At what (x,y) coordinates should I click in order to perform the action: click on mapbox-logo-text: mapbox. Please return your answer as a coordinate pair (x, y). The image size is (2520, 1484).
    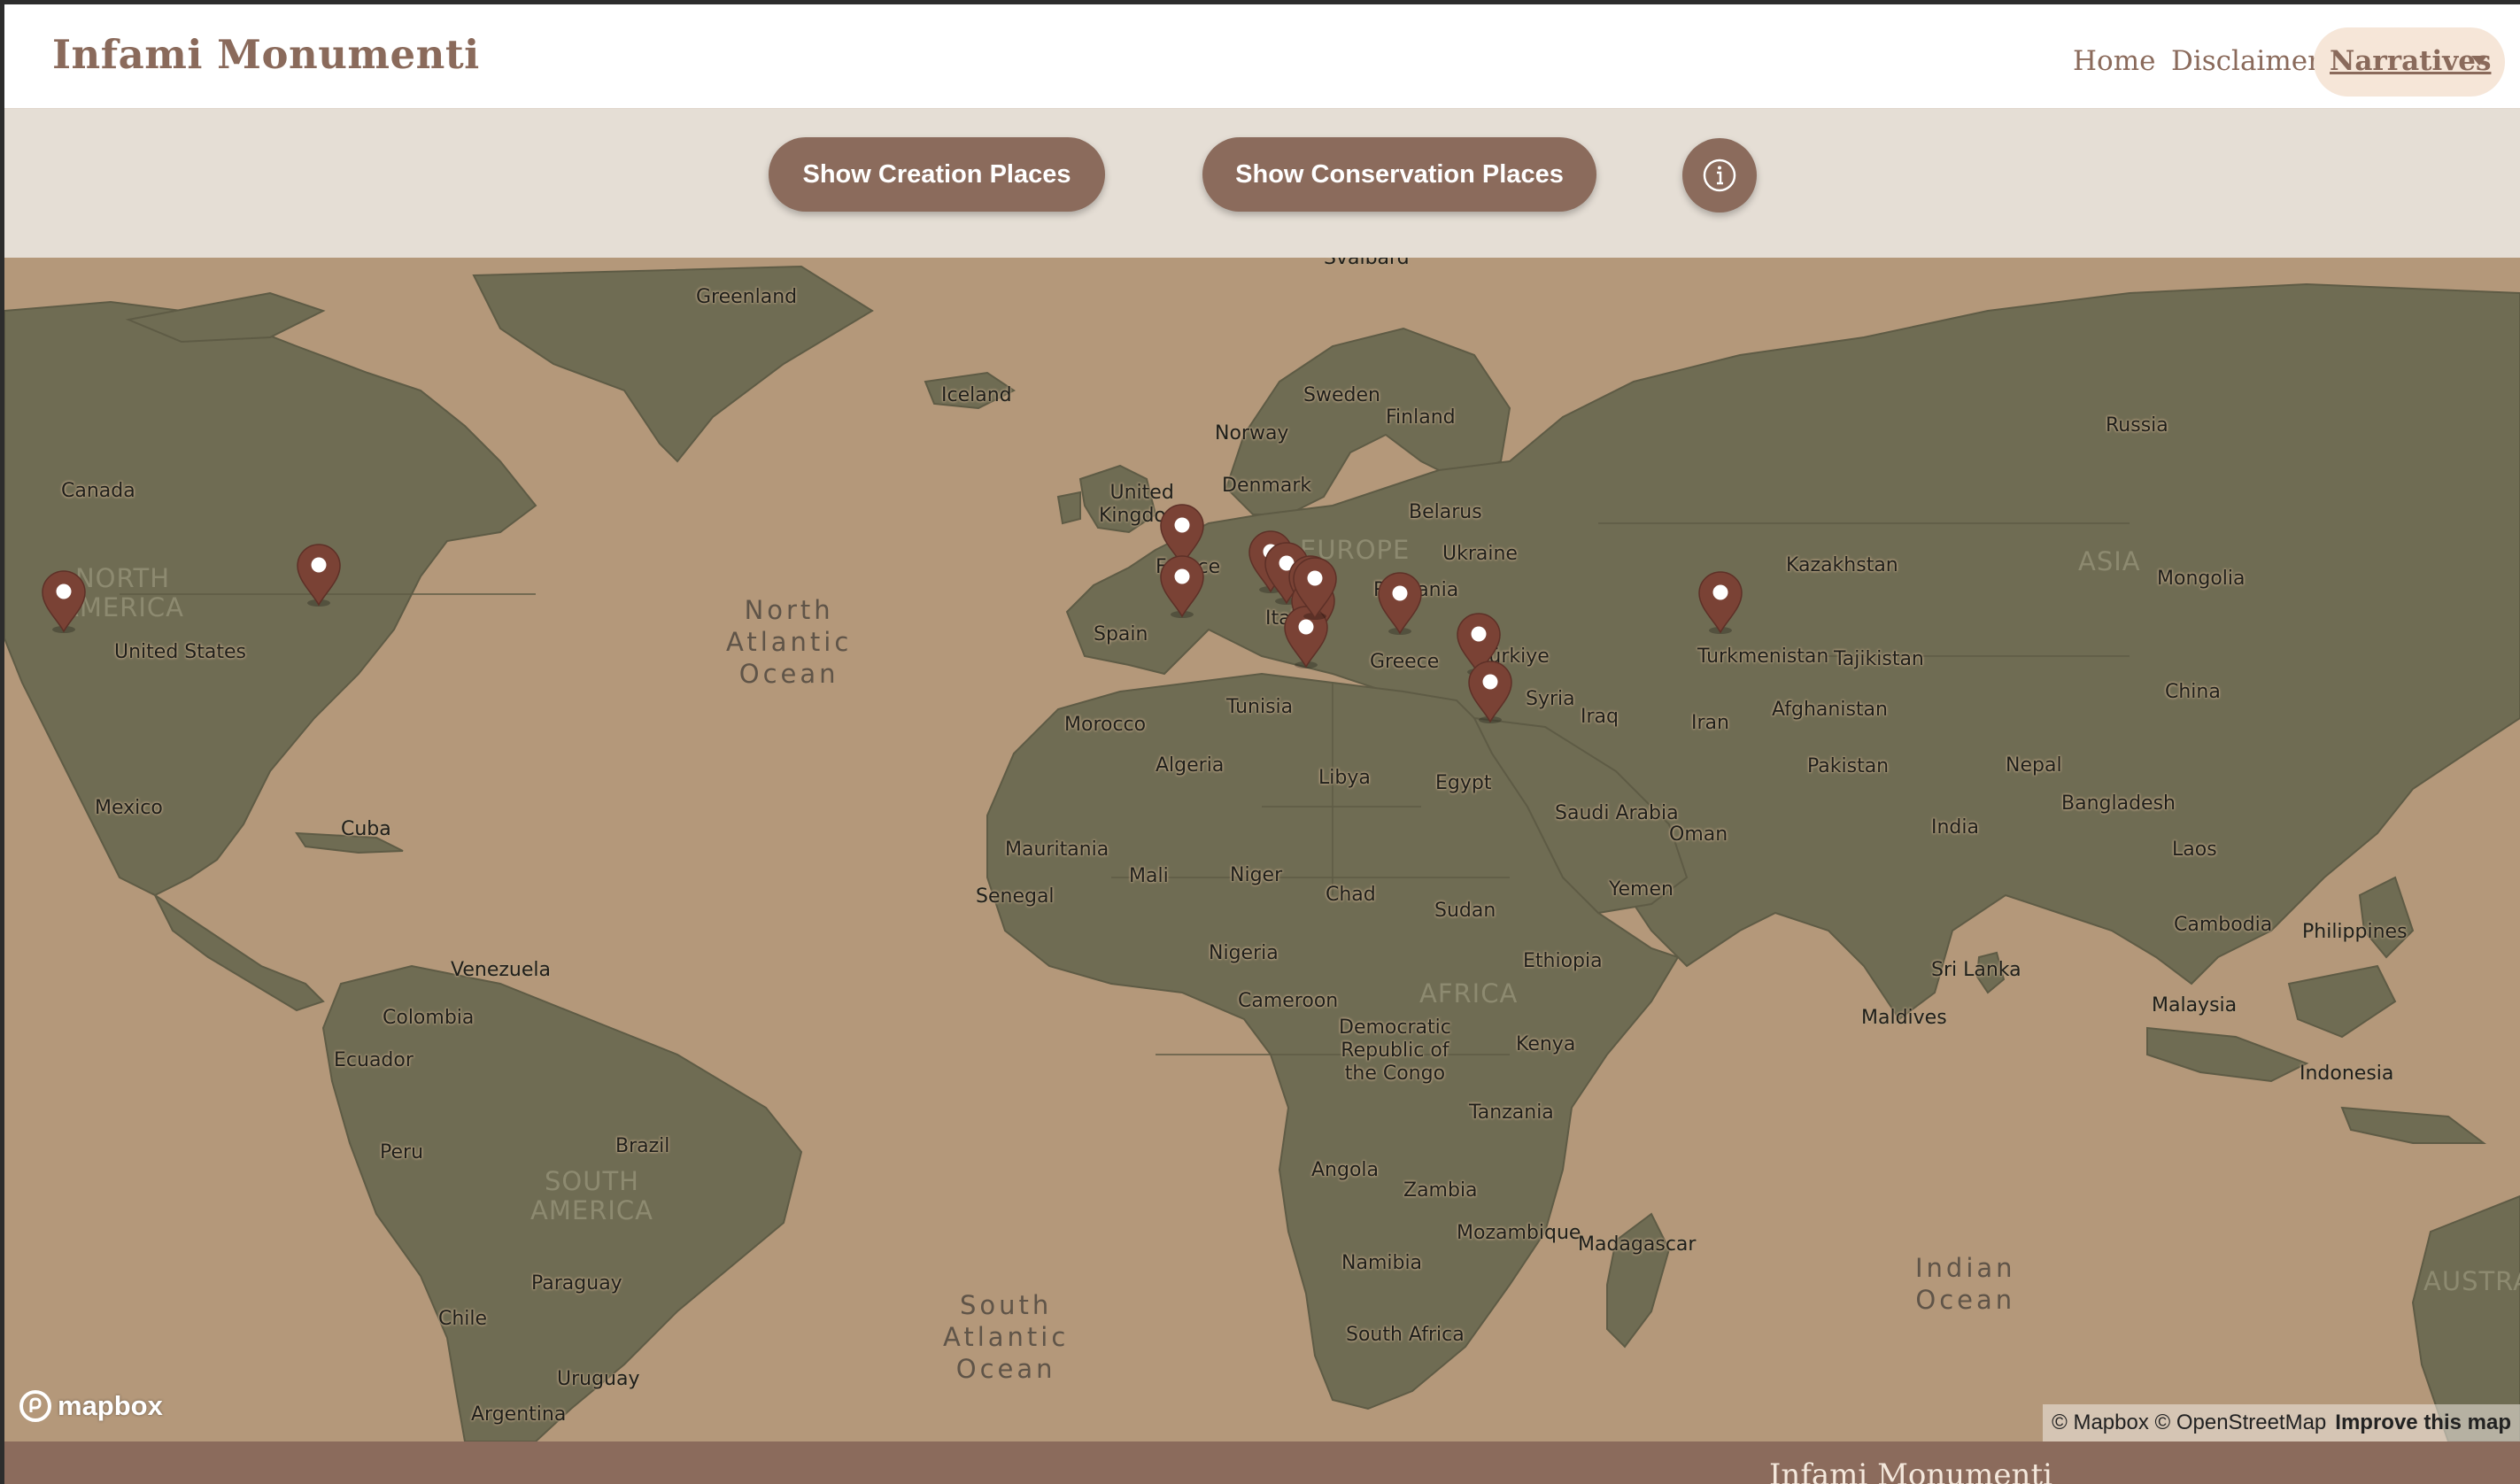
    Looking at the image, I should click on (110, 1405).